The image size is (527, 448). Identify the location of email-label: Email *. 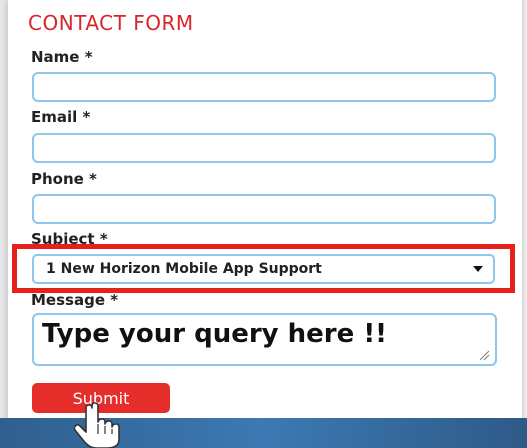
(61, 117).